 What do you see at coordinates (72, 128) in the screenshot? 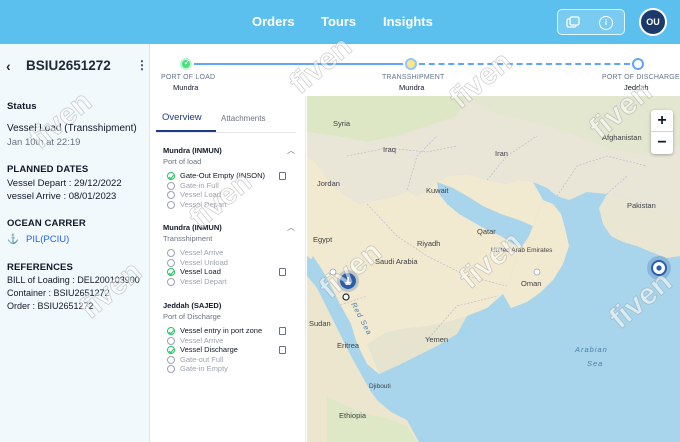
I see `status-value: Vessel Load (Transshipment)` at bounding box center [72, 128].